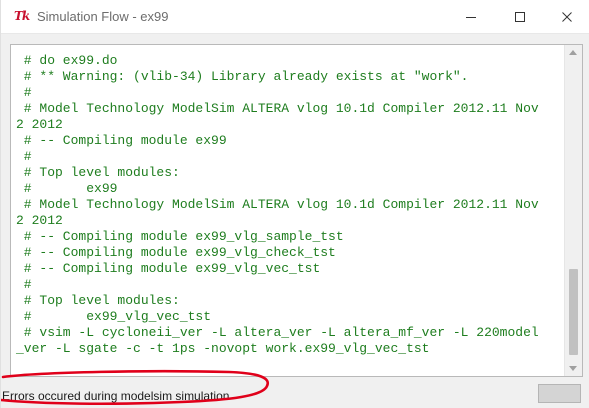  I want to click on transcript-line: # do ex99.do, so click(67, 60).